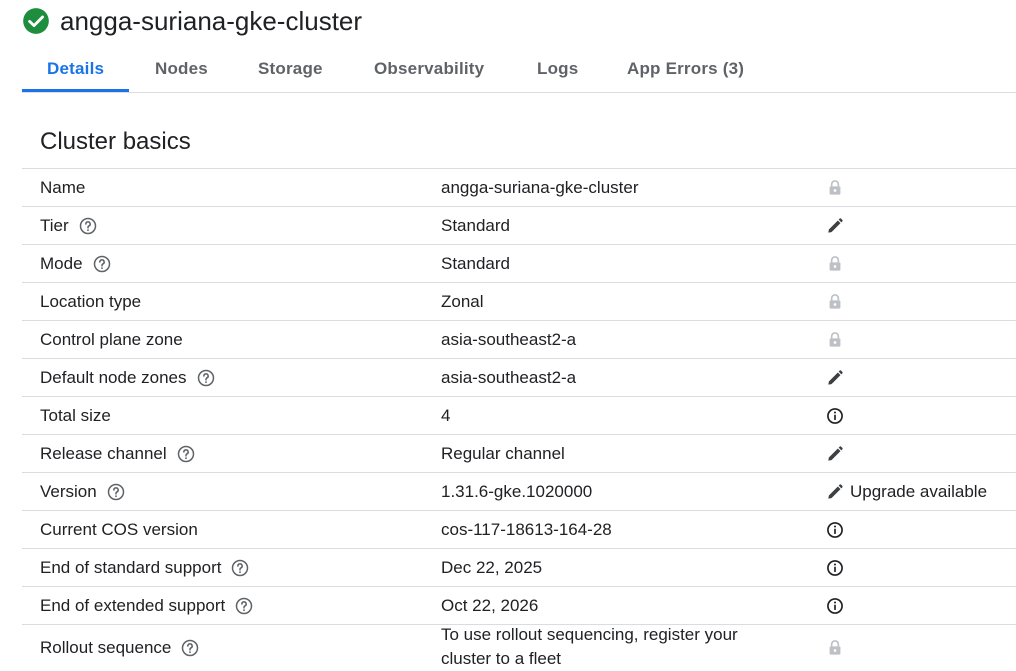 The image size is (1016, 671). I want to click on row-value: Dec 22, 2025, so click(492, 567).